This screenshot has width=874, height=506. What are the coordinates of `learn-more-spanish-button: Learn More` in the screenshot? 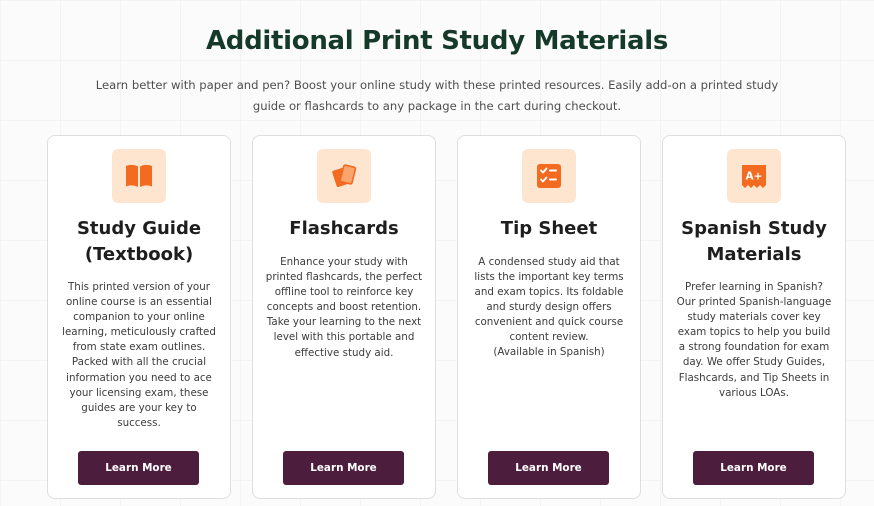 It's located at (753, 468).